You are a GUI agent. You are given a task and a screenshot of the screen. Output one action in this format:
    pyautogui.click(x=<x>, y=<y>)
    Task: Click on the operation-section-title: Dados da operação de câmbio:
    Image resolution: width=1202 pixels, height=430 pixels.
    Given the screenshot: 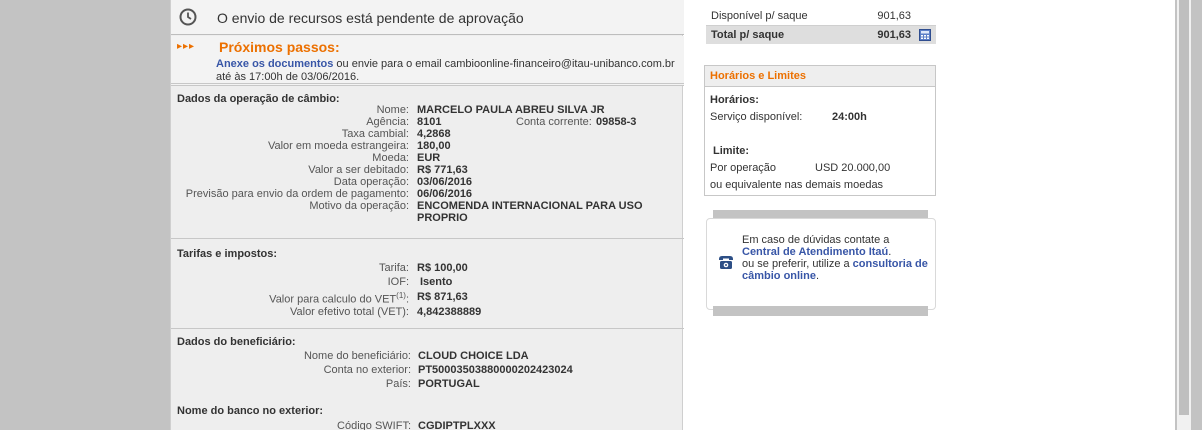 What is the action you would take?
    pyautogui.click(x=258, y=99)
    